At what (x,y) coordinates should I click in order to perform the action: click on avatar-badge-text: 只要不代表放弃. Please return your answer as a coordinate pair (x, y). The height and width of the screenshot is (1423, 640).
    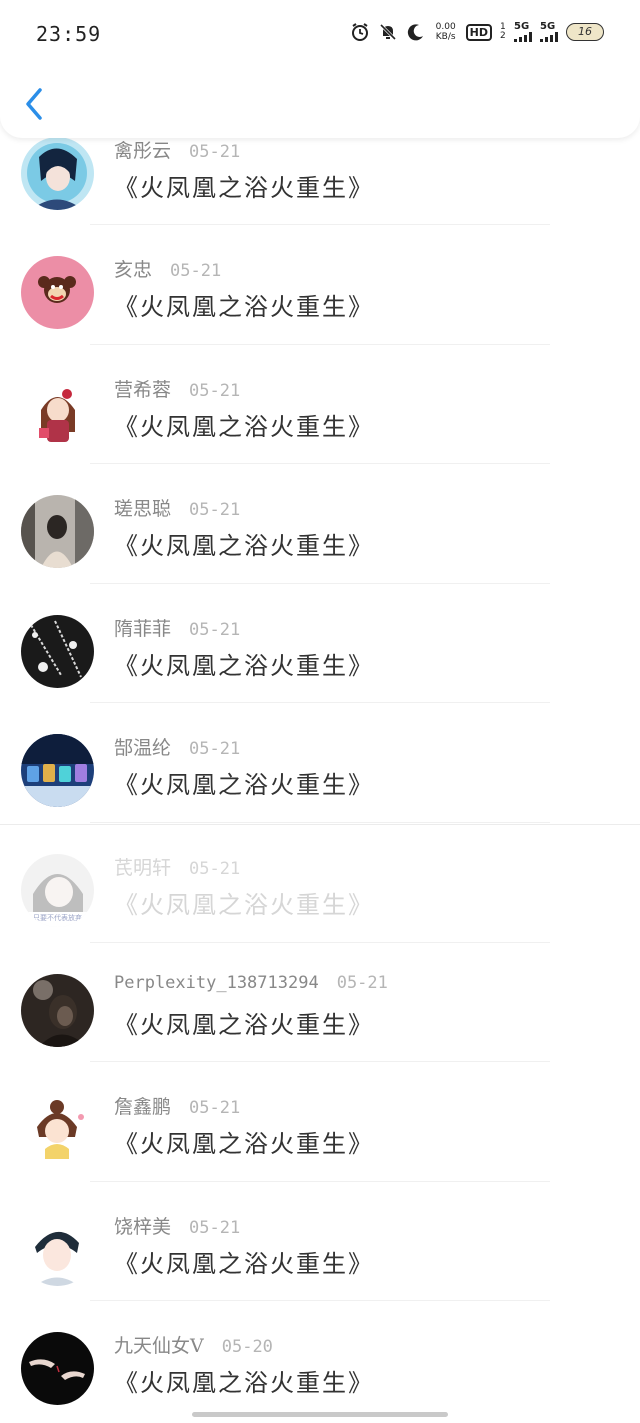
    Looking at the image, I should click on (57, 917).